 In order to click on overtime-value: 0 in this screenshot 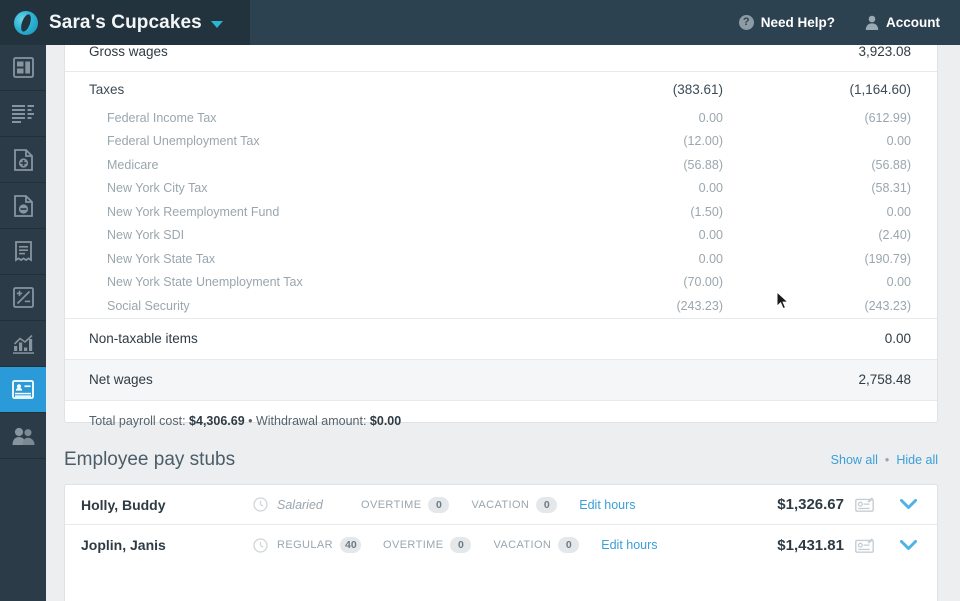, I will do `click(439, 504)`.